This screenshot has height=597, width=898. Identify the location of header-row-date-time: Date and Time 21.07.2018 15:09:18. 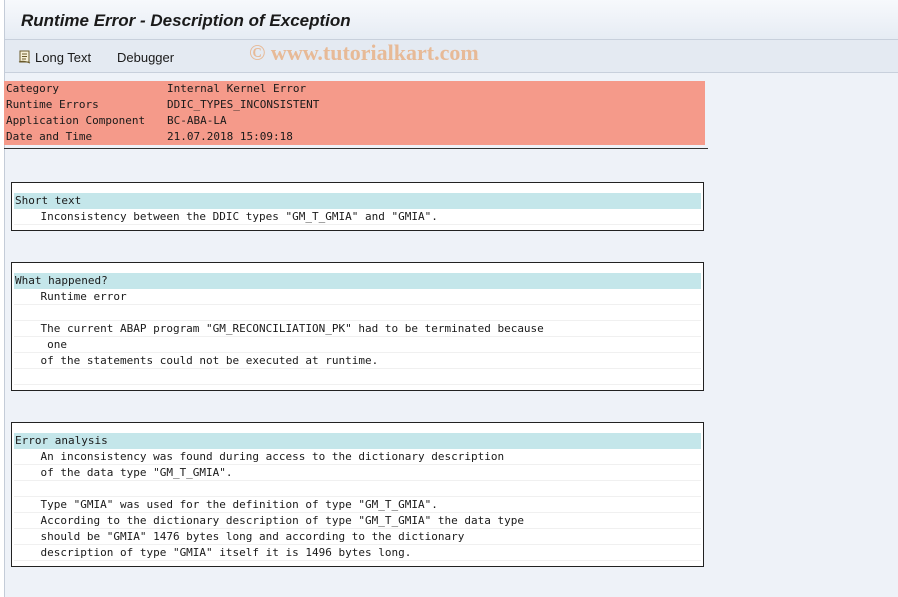
(354, 137).